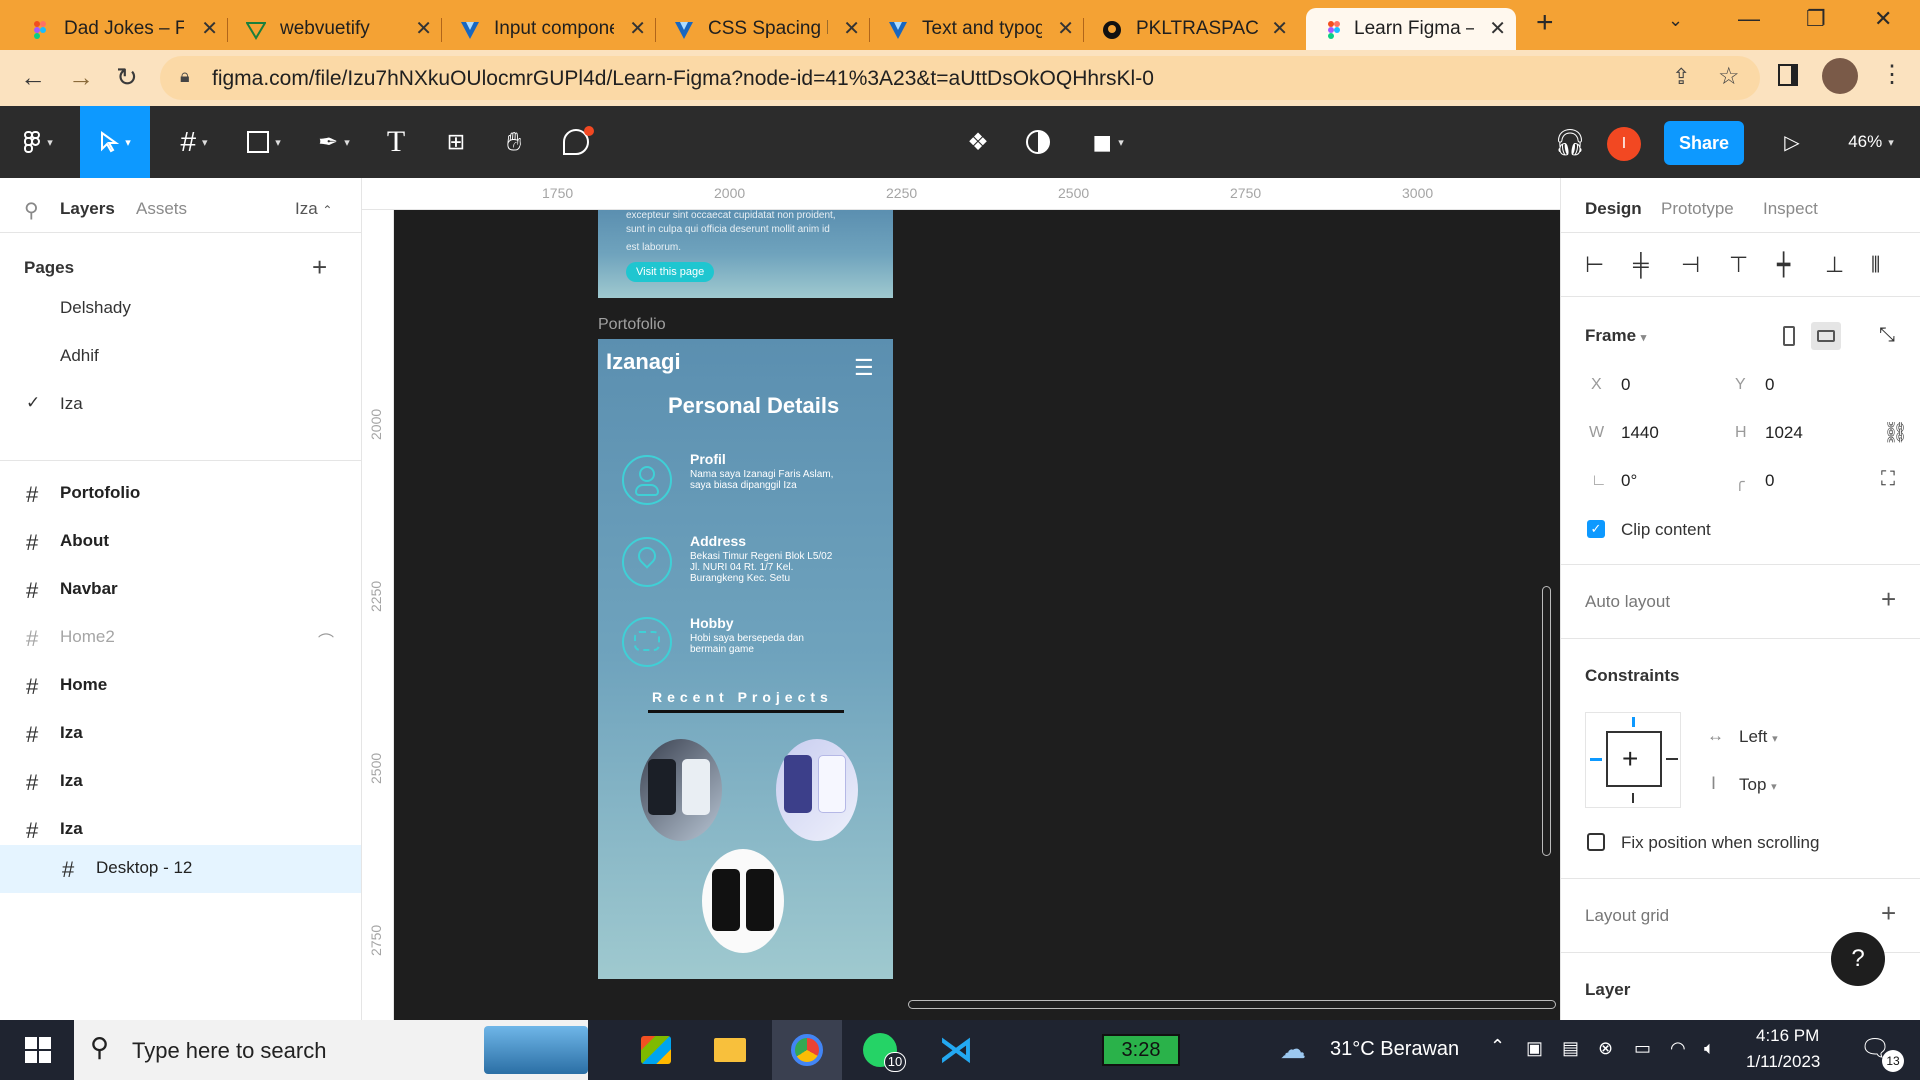  I want to click on chrome-taskbar-icon, so click(807, 1050).